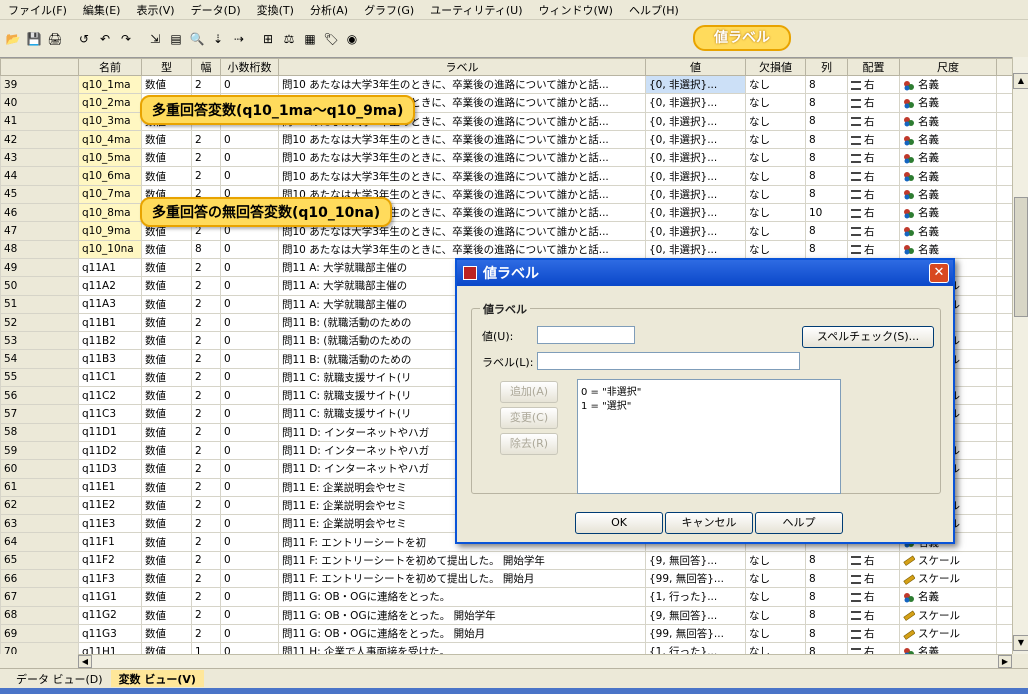 The height and width of the screenshot is (694, 1028). What do you see at coordinates (619, 523) in the screenshot?
I see `ok-button: OK` at bounding box center [619, 523].